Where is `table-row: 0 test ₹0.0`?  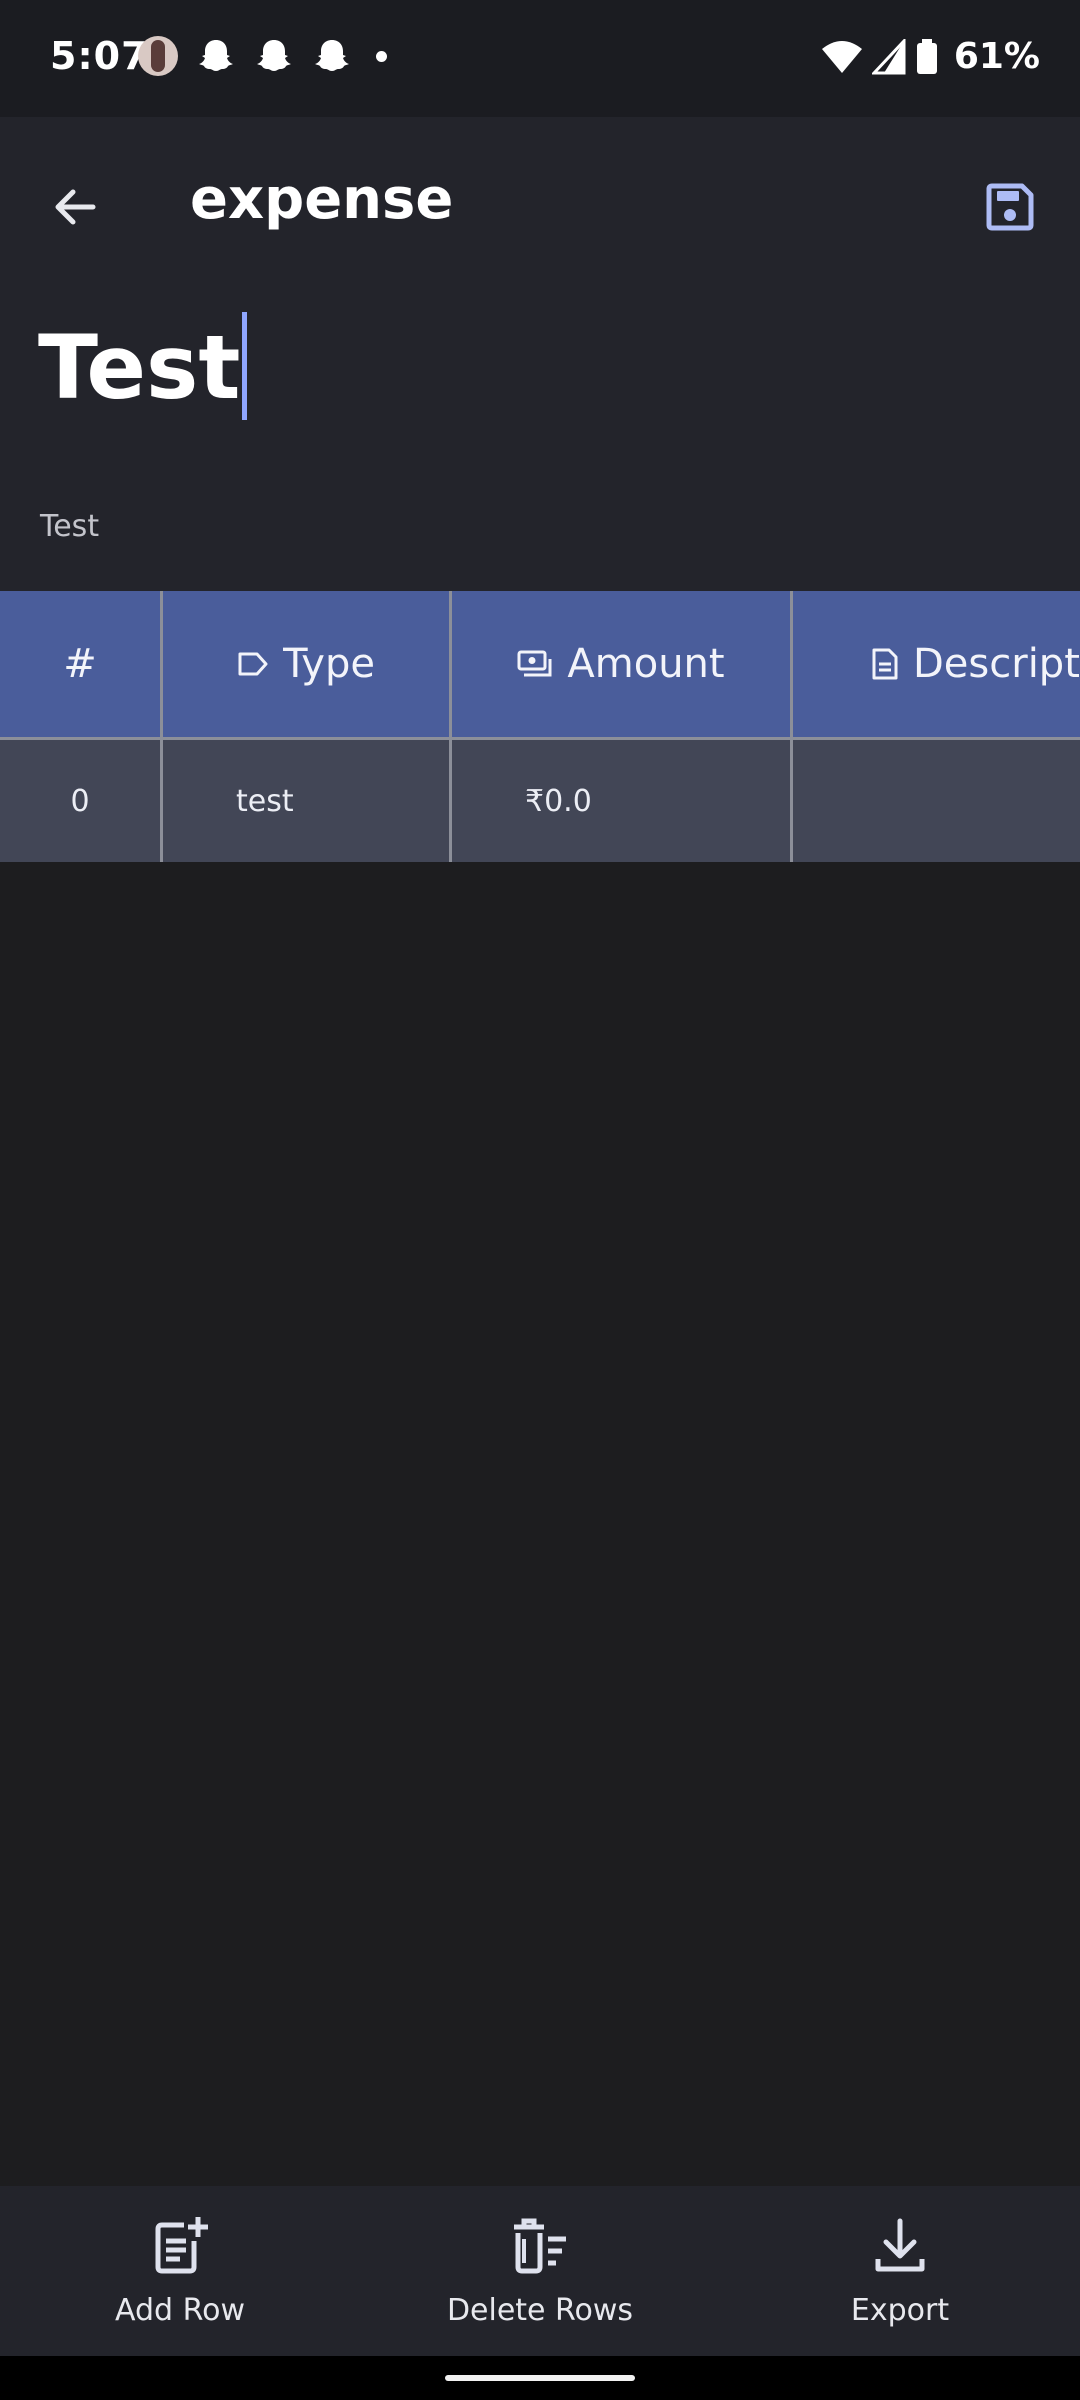 table-row: 0 test ₹0.0 is located at coordinates (540, 801).